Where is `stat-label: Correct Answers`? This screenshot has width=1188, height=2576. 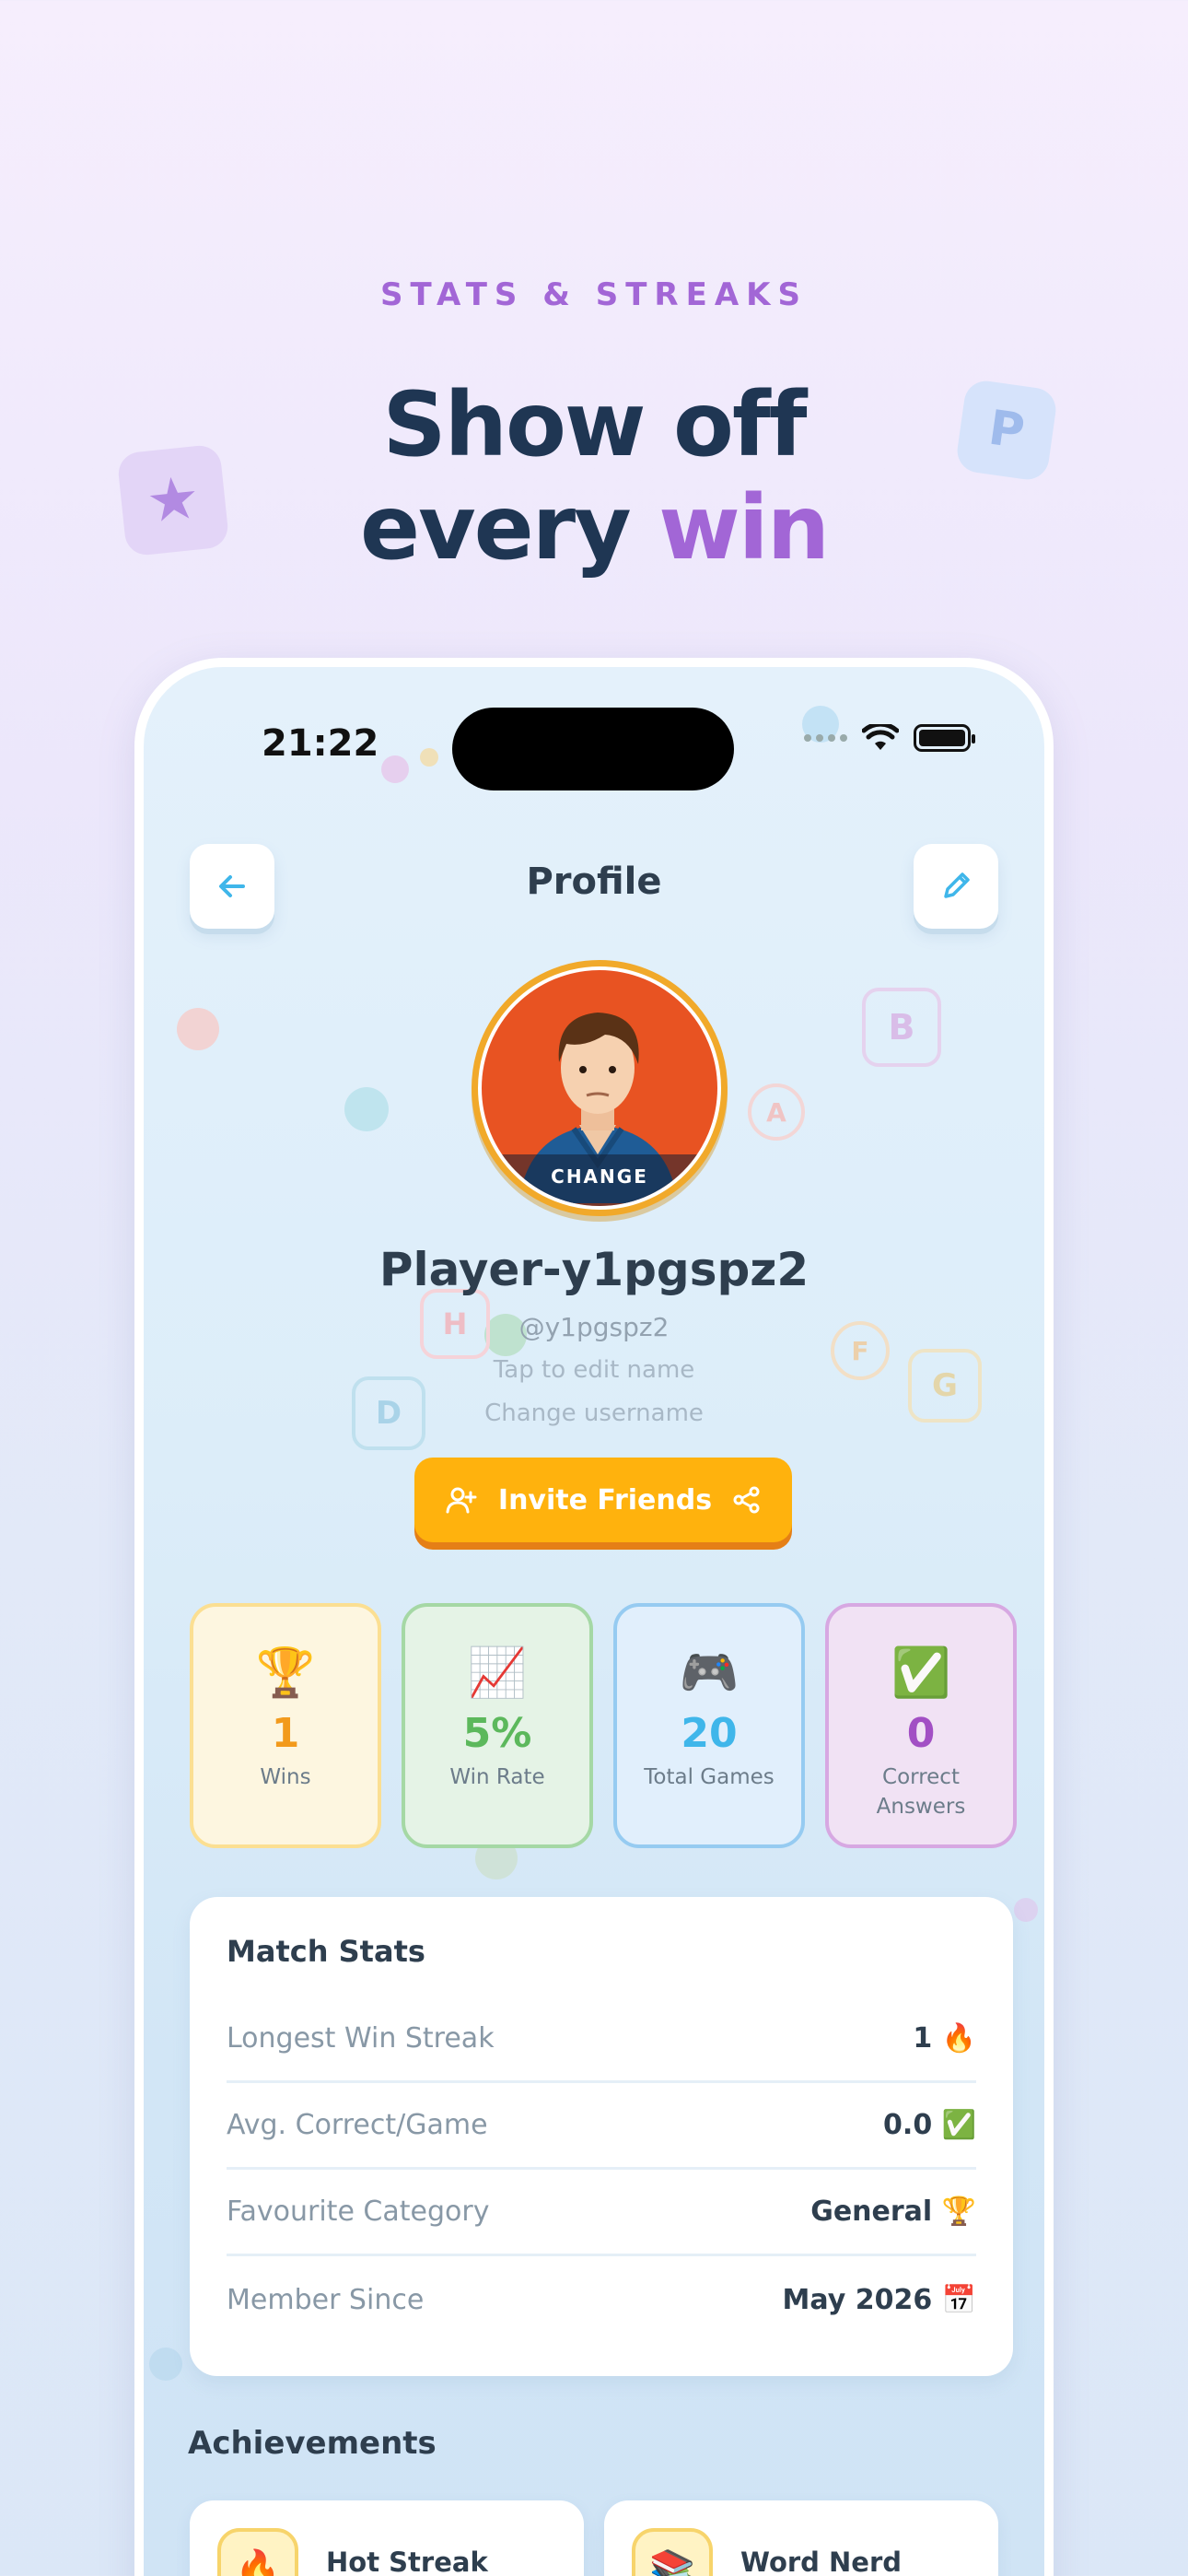 stat-label: Correct Answers is located at coordinates (921, 1792).